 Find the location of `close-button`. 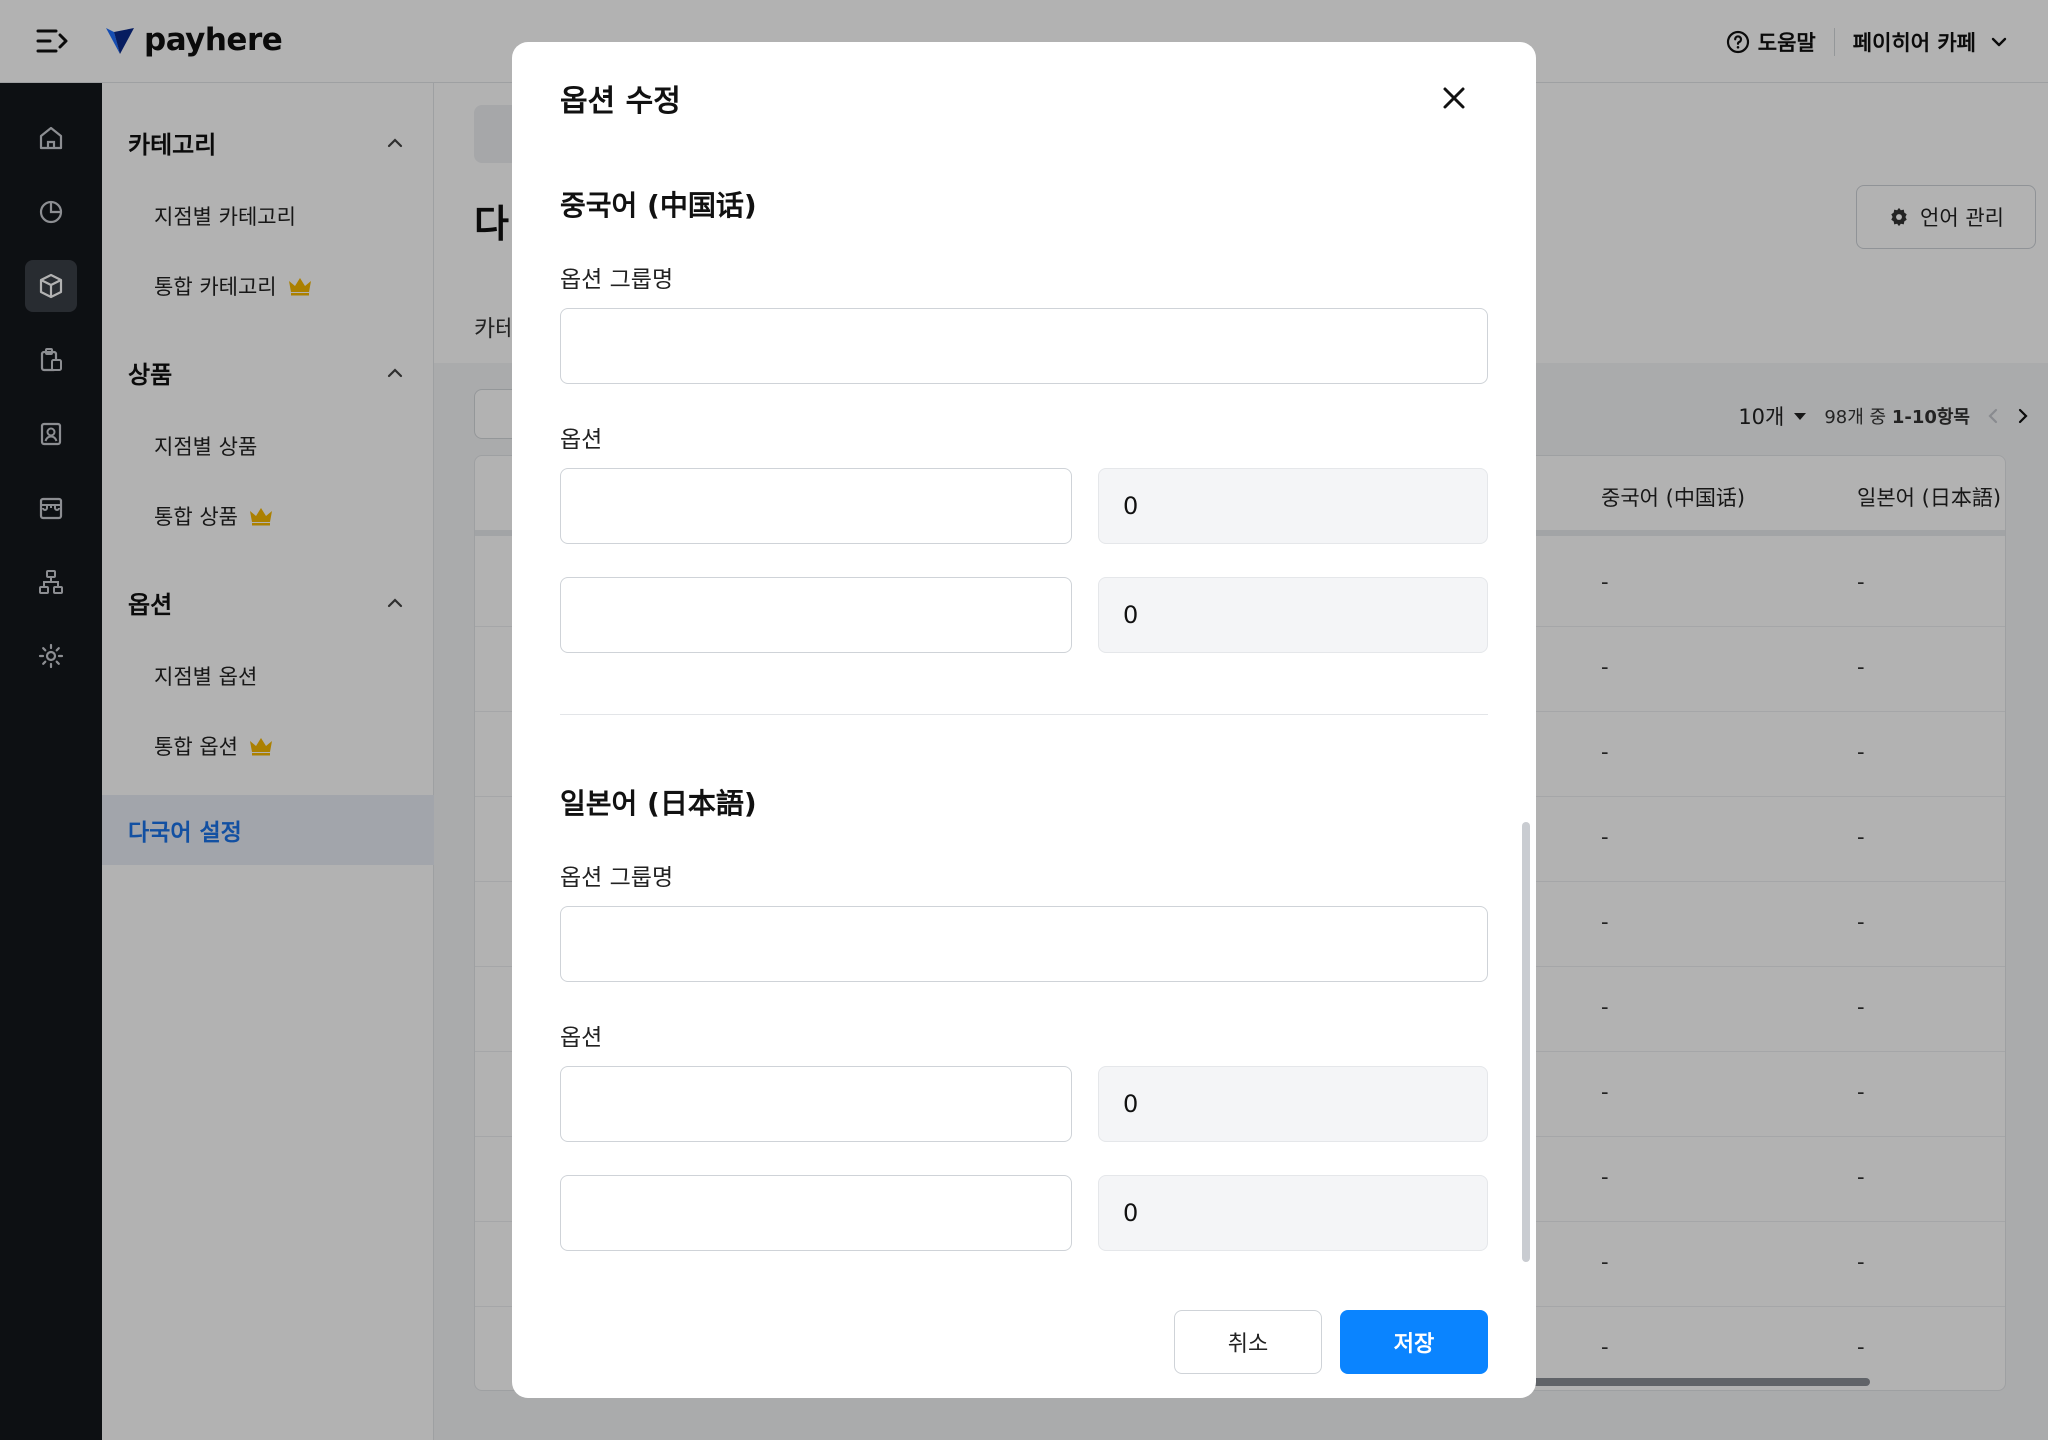

close-button is located at coordinates (1454, 98).